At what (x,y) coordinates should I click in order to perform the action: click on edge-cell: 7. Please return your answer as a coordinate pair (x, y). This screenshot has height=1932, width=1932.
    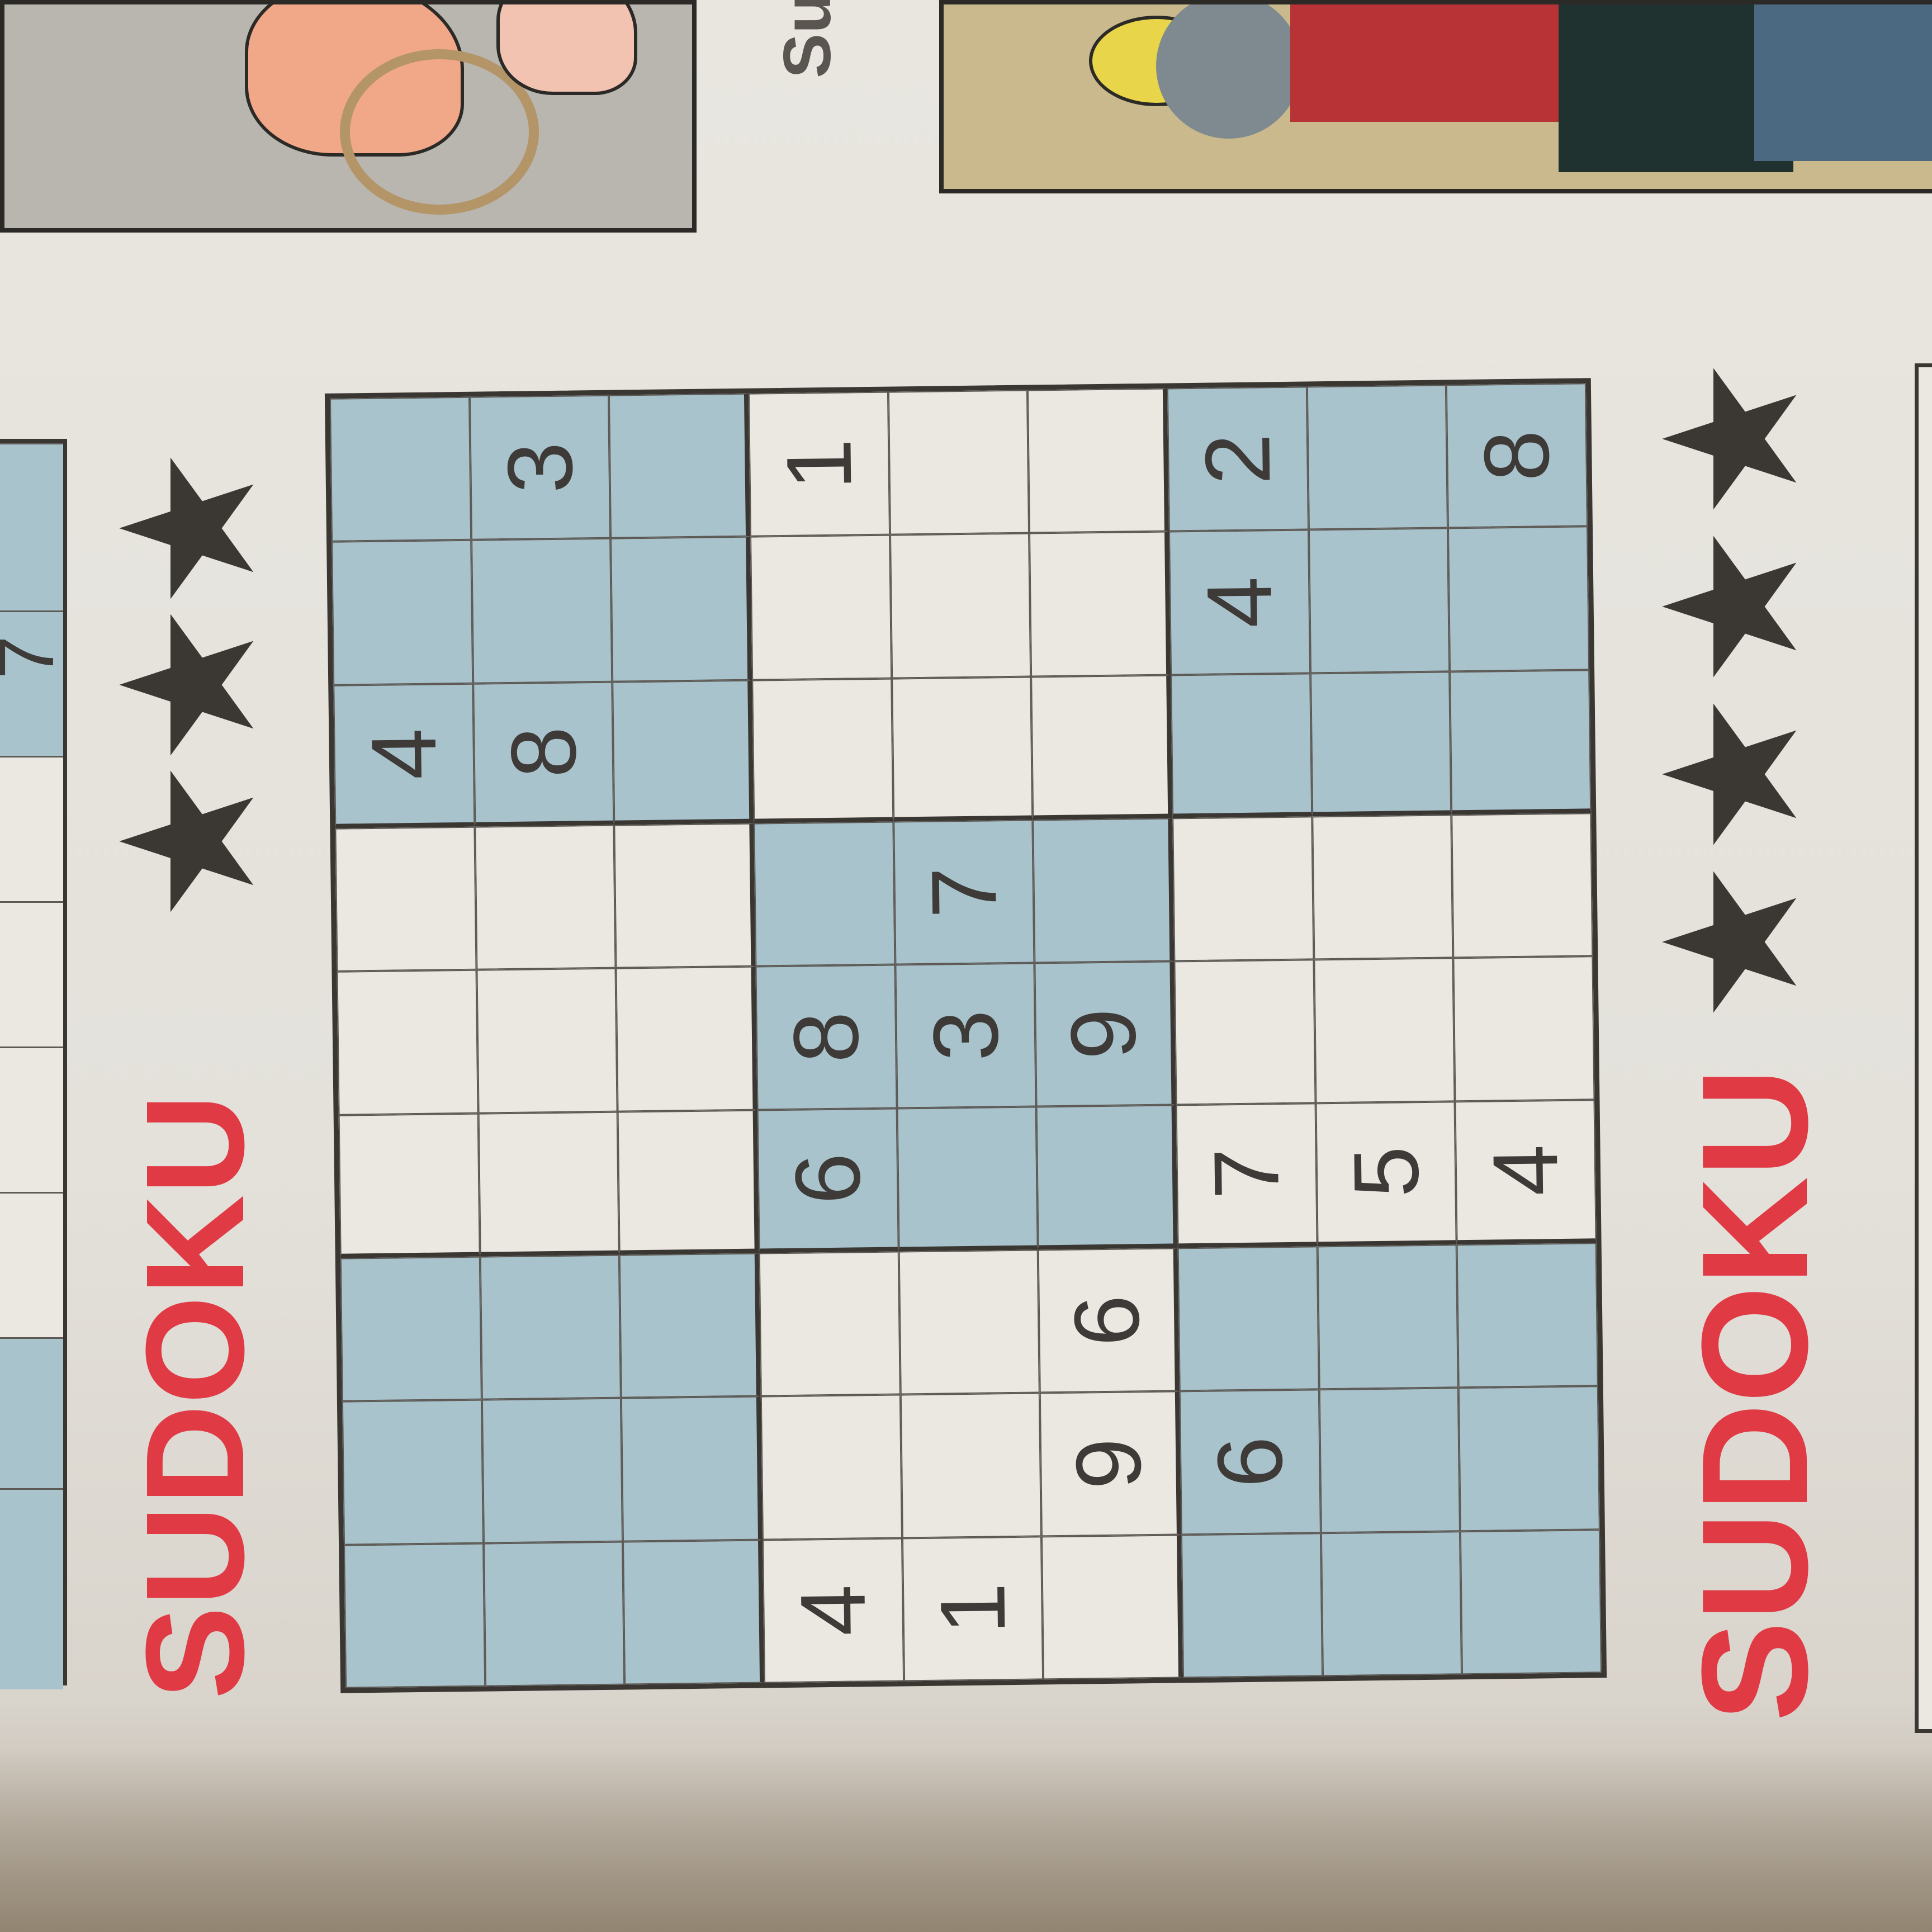
    Looking at the image, I should click on (35, 683).